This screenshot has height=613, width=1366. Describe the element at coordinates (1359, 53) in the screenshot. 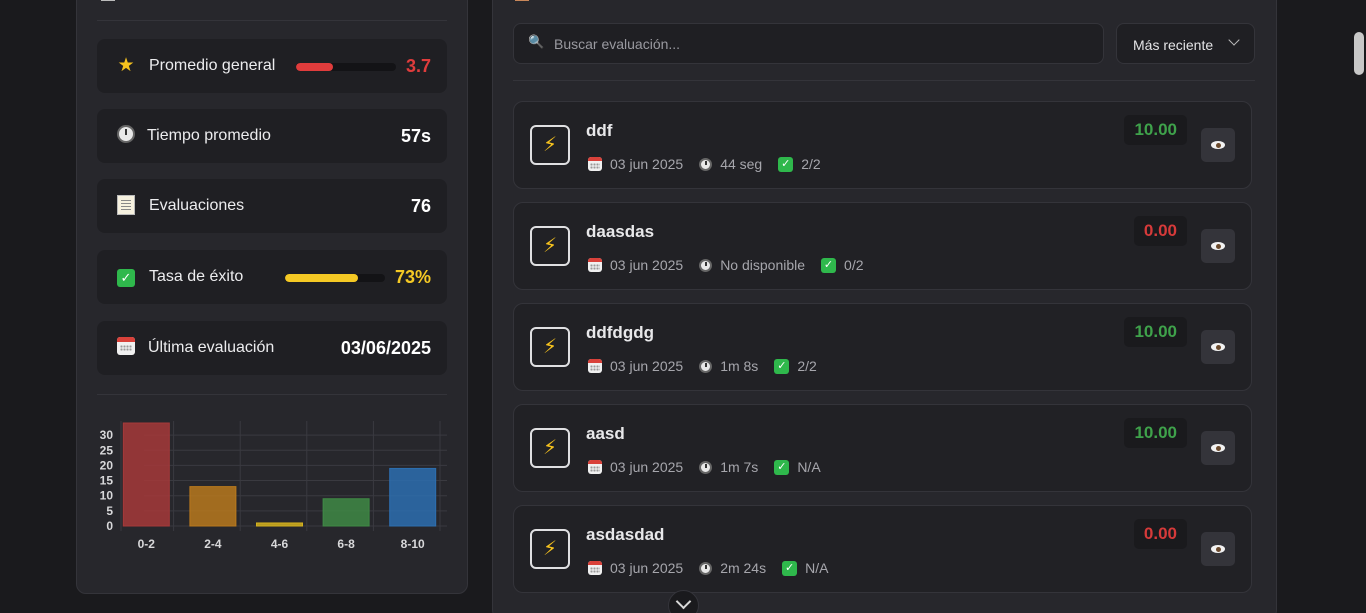

I see `scrollbar-thumb` at that location.